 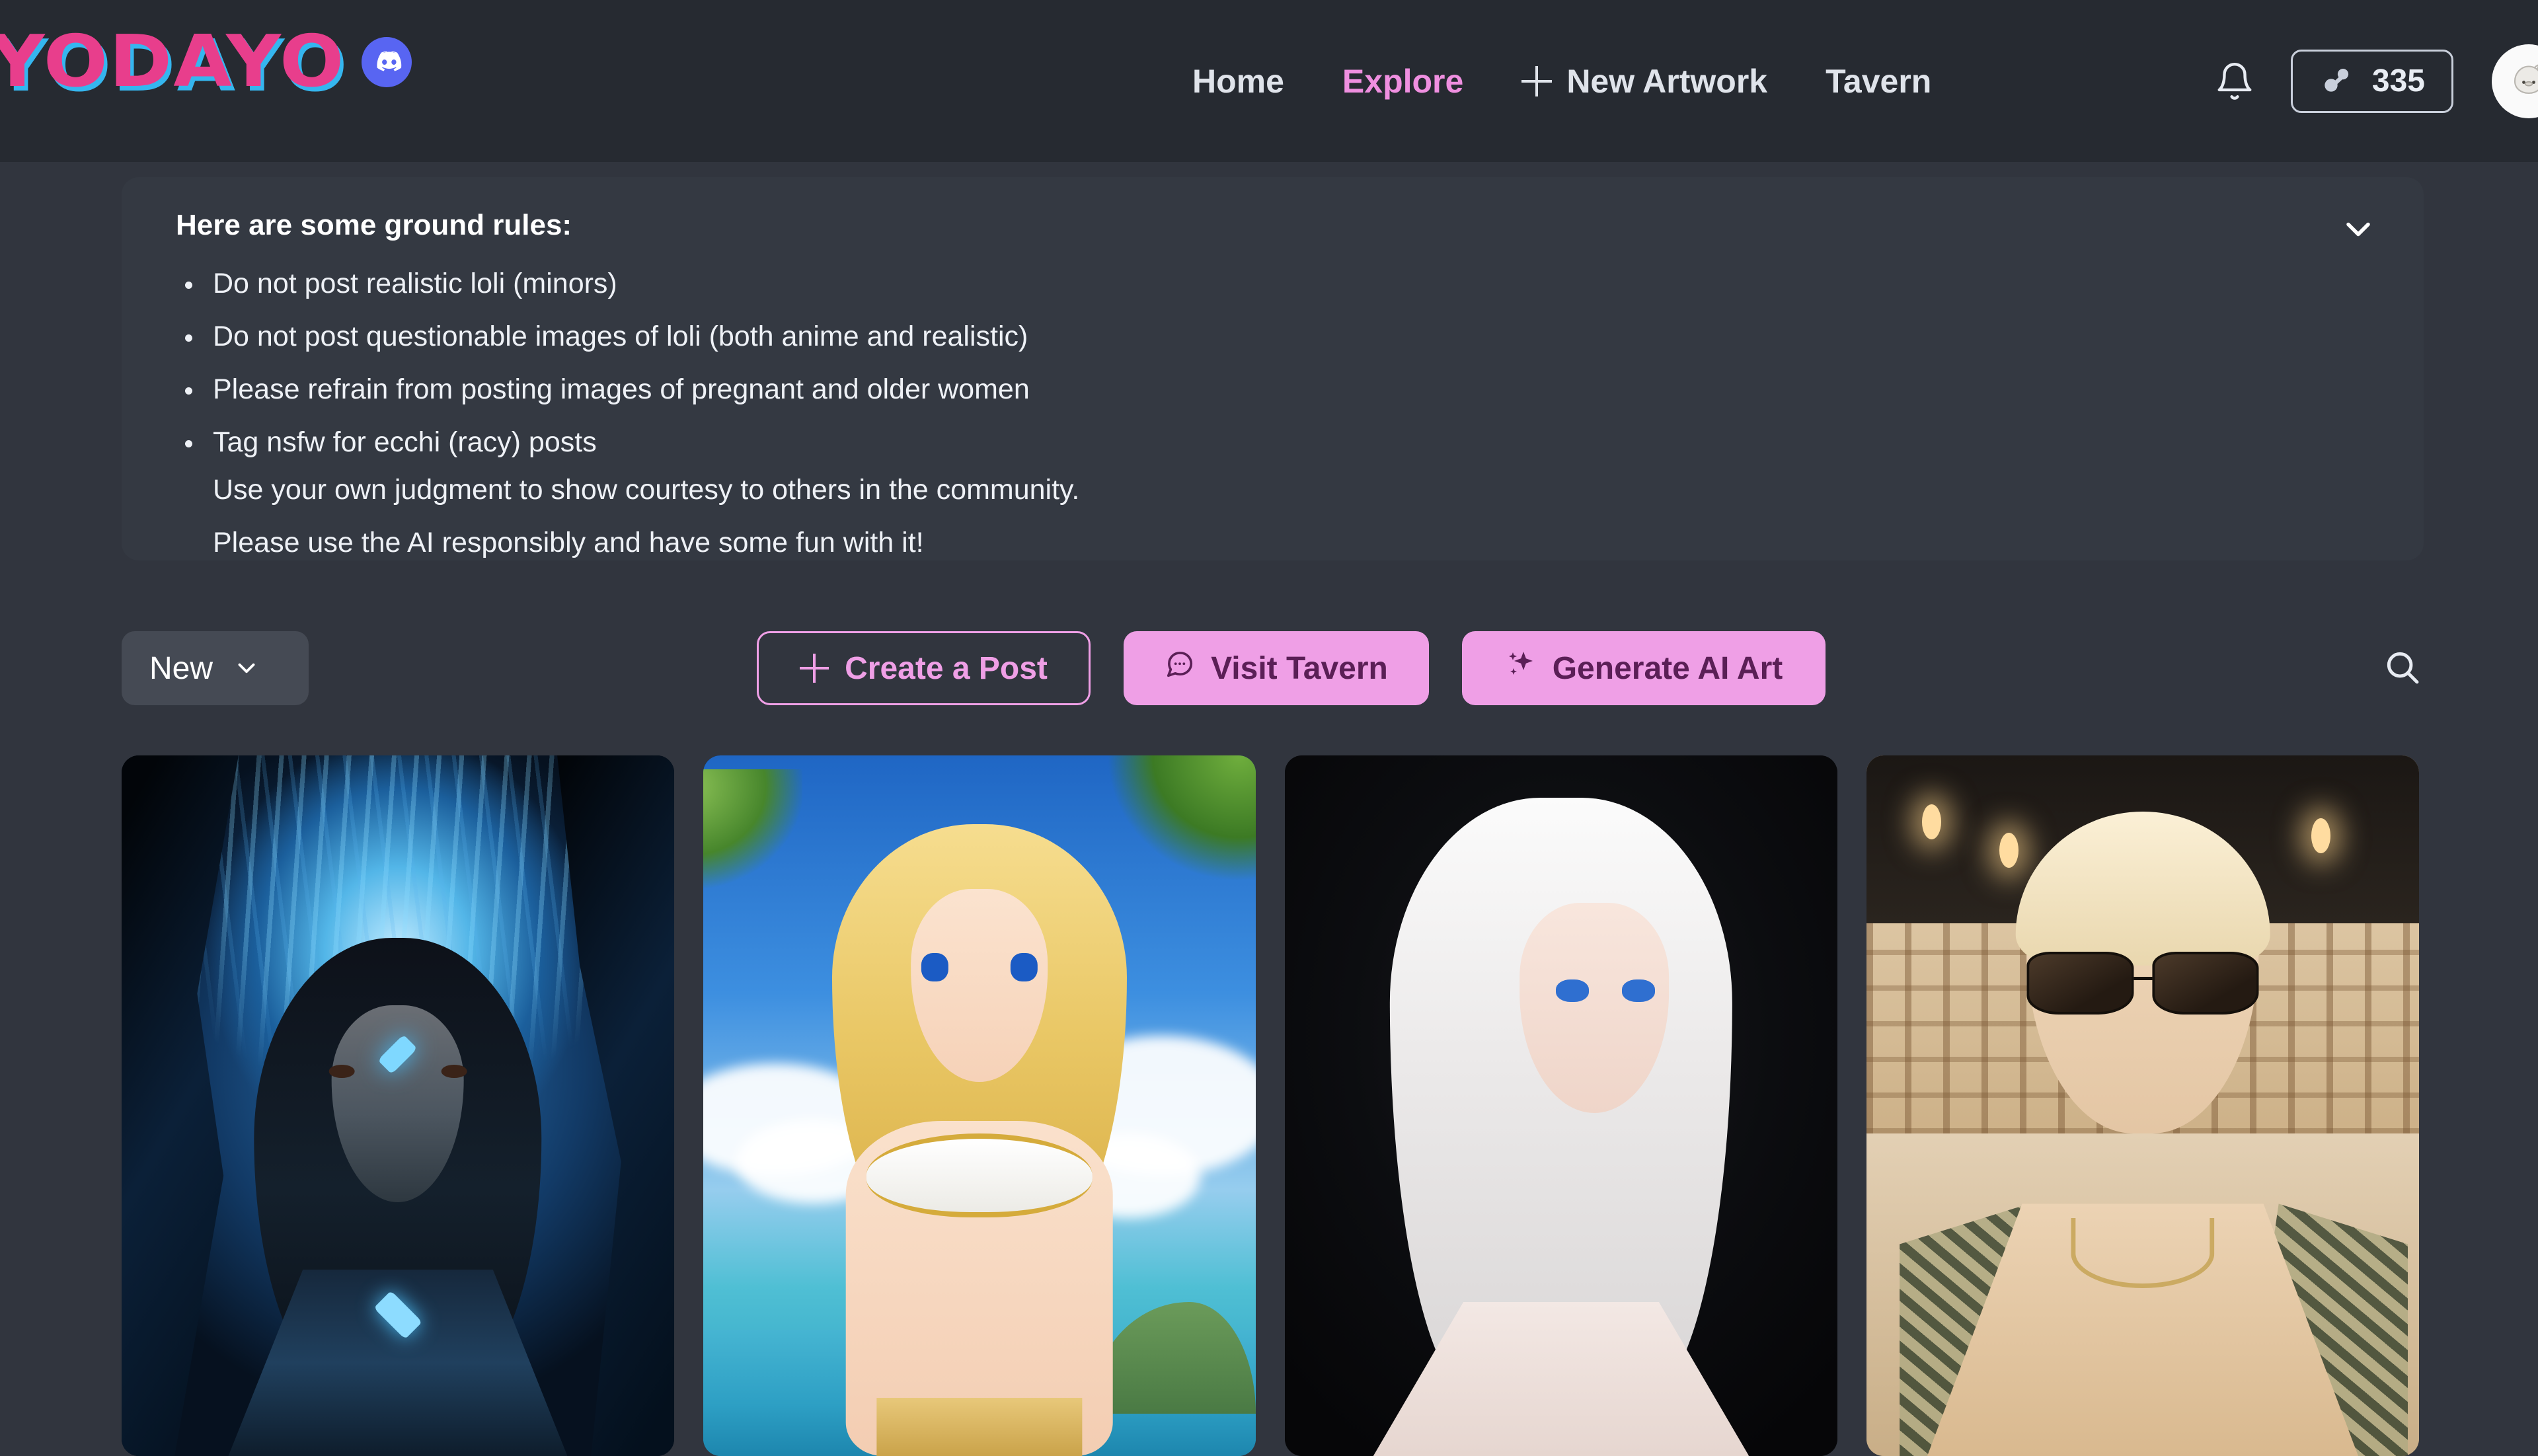 What do you see at coordinates (181, 668) in the screenshot?
I see `sort-dropdown-value: New` at bounding box center [181, 668].